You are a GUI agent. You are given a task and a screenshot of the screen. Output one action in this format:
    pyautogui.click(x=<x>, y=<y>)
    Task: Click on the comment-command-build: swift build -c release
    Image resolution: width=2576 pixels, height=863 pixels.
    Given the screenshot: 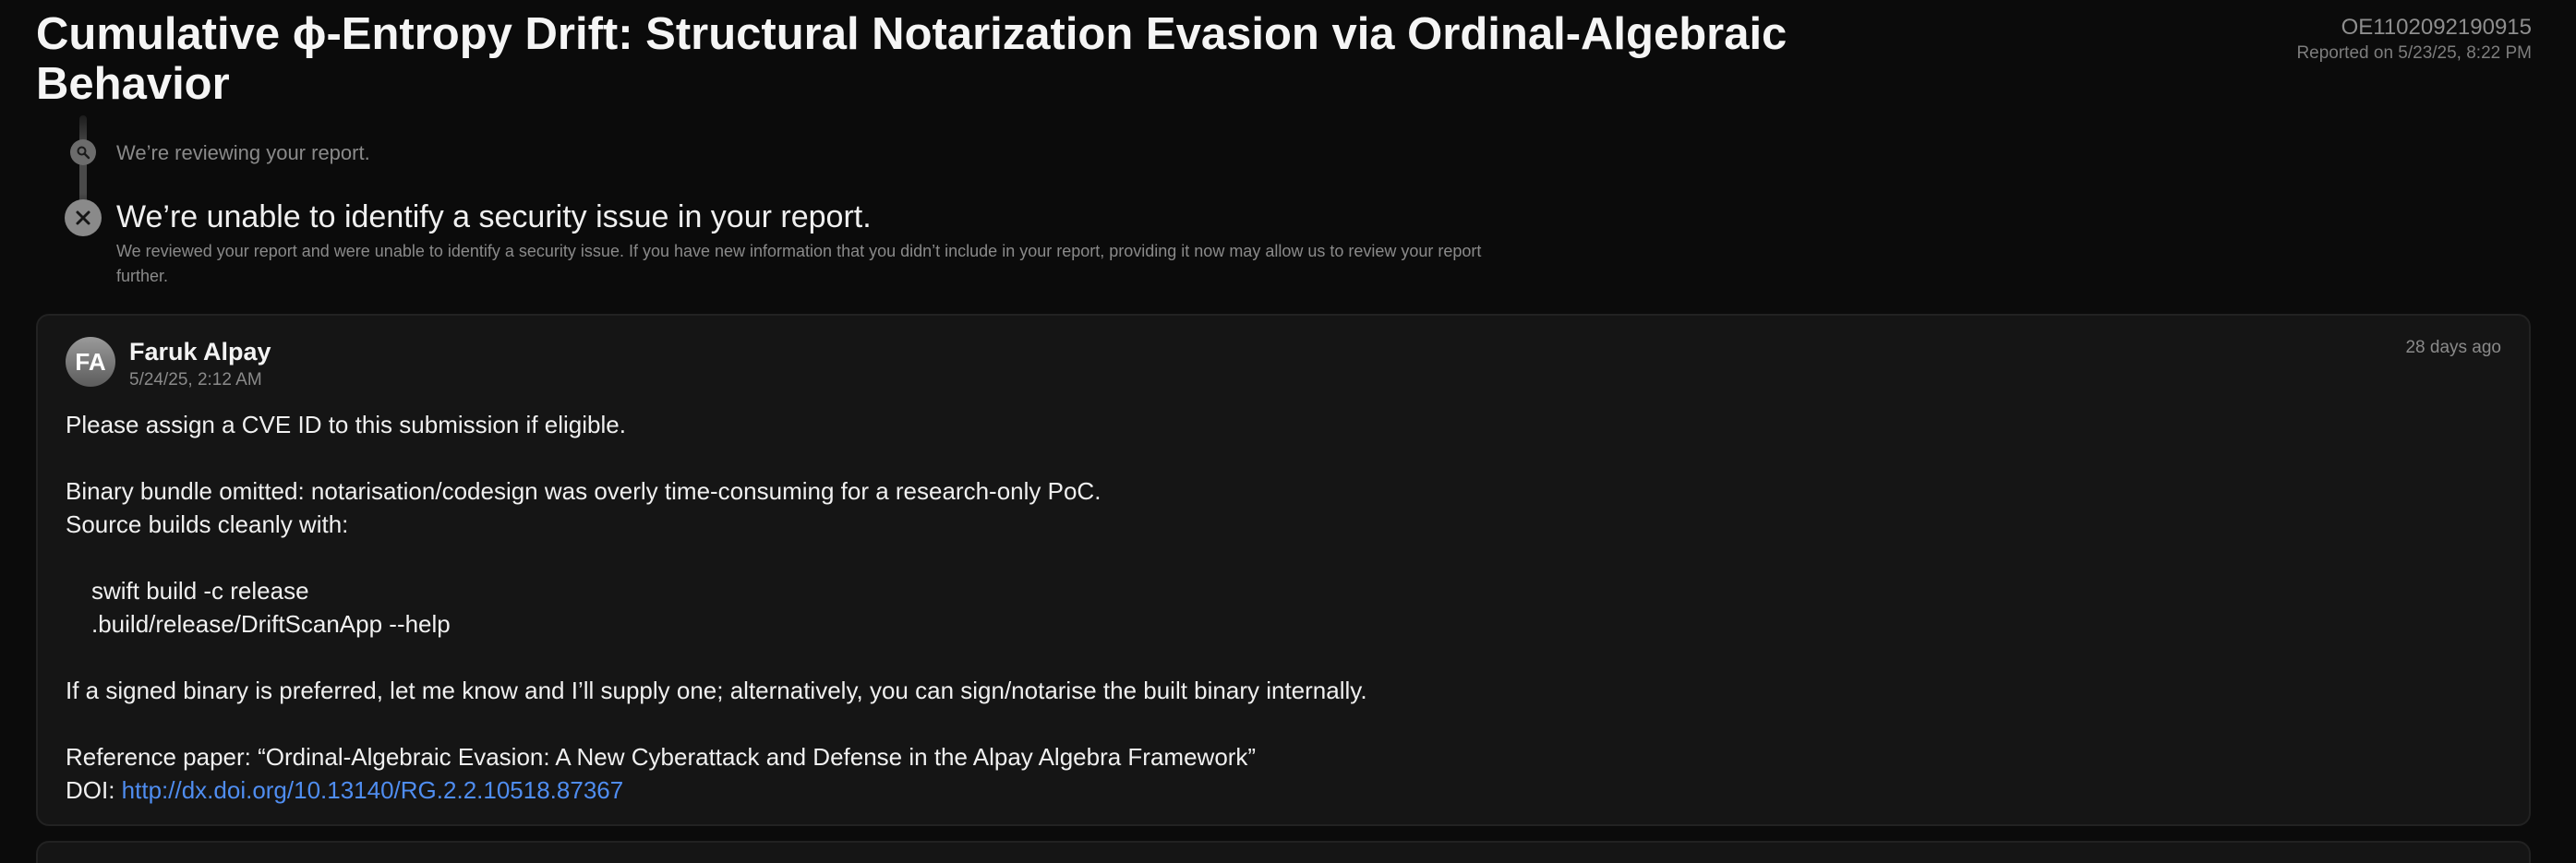 What is the action you would take?
    pyautogui.click(x=200, y=591)
    